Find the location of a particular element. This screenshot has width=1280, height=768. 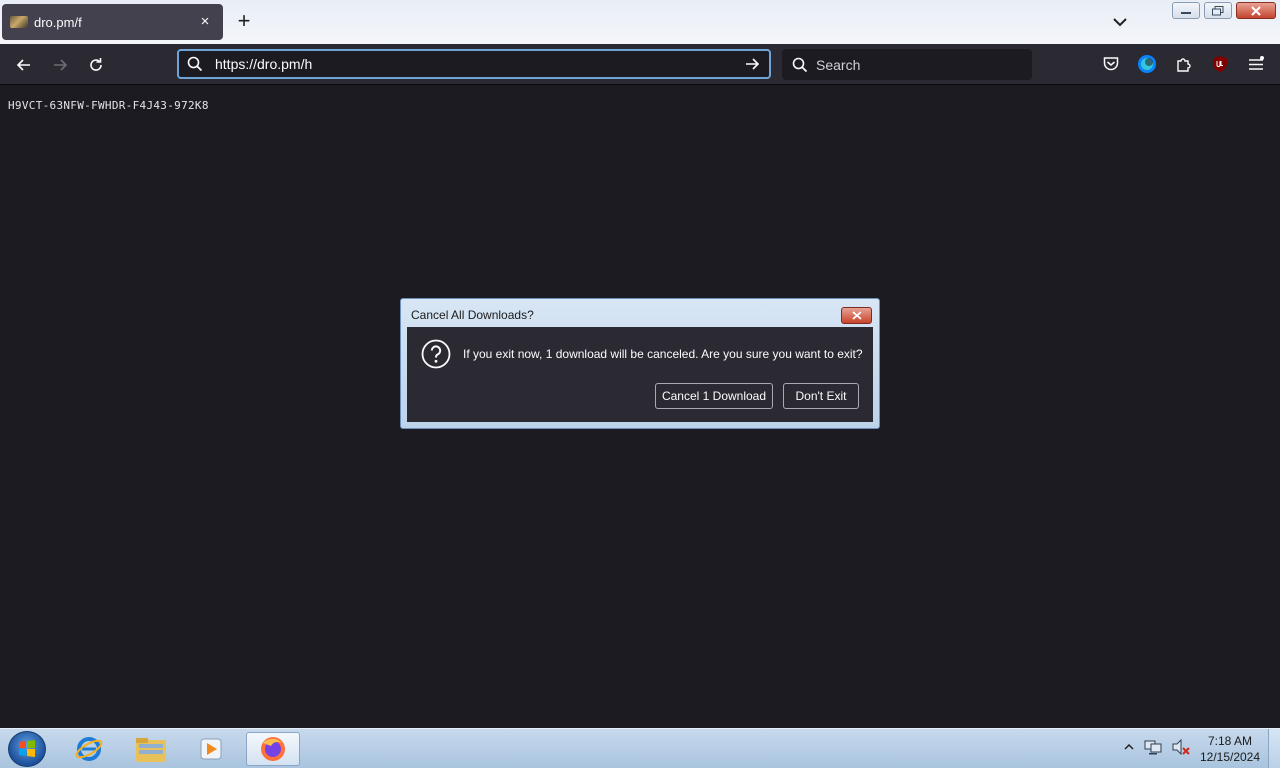

start-button is located at coordinates (27, 749).